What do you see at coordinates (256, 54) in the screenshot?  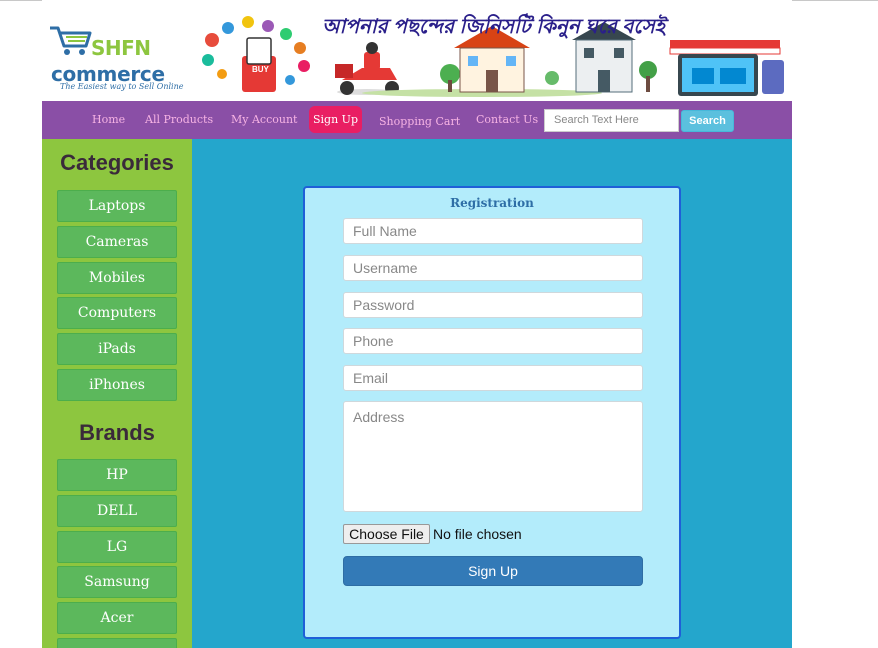 I see `ecommerce-icons-cluster: BUY` at bounding box center [256, 54].